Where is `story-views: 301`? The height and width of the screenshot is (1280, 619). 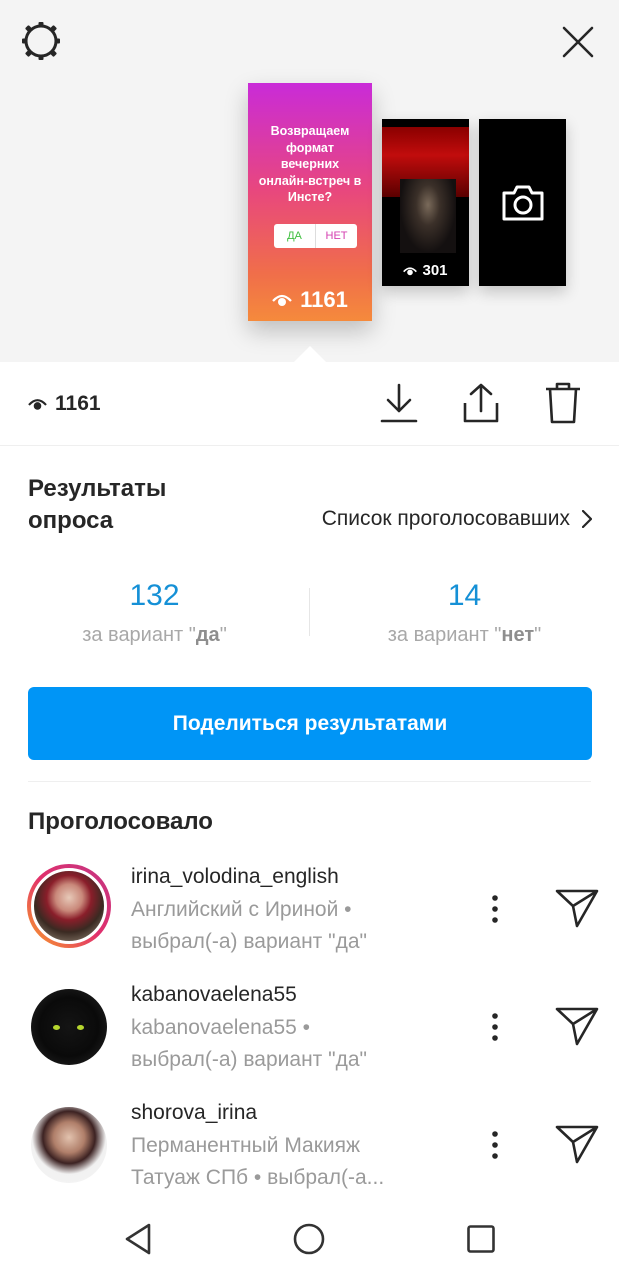 story-views: 301 is located at coordinates (425, 270).